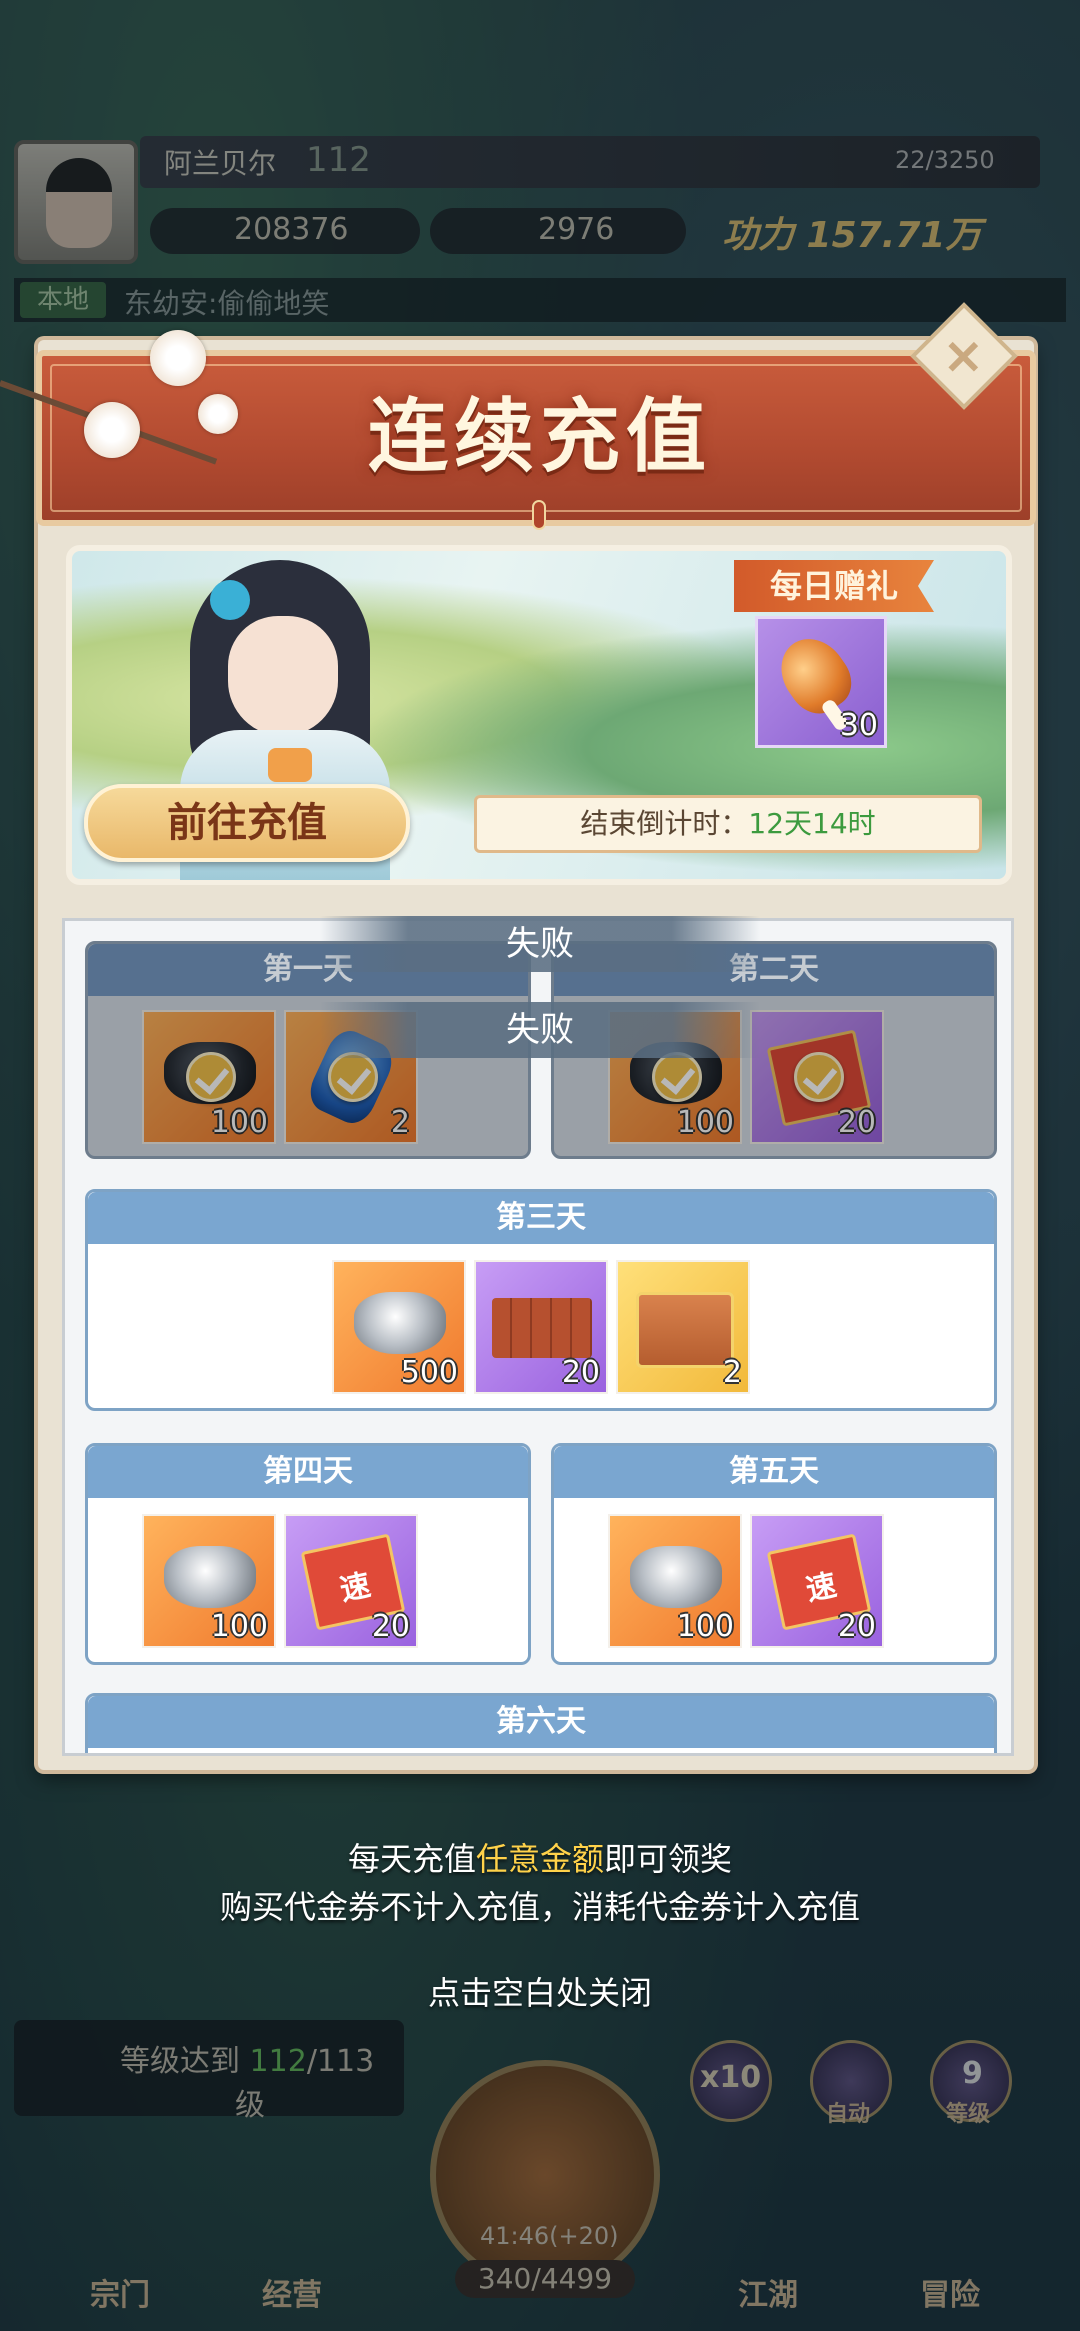 The width and height of the screenshot is (1080, 2331). Describe the element at coordinates (541, 1218) in the screenshot. I see `day-label: 第三天` at that location.